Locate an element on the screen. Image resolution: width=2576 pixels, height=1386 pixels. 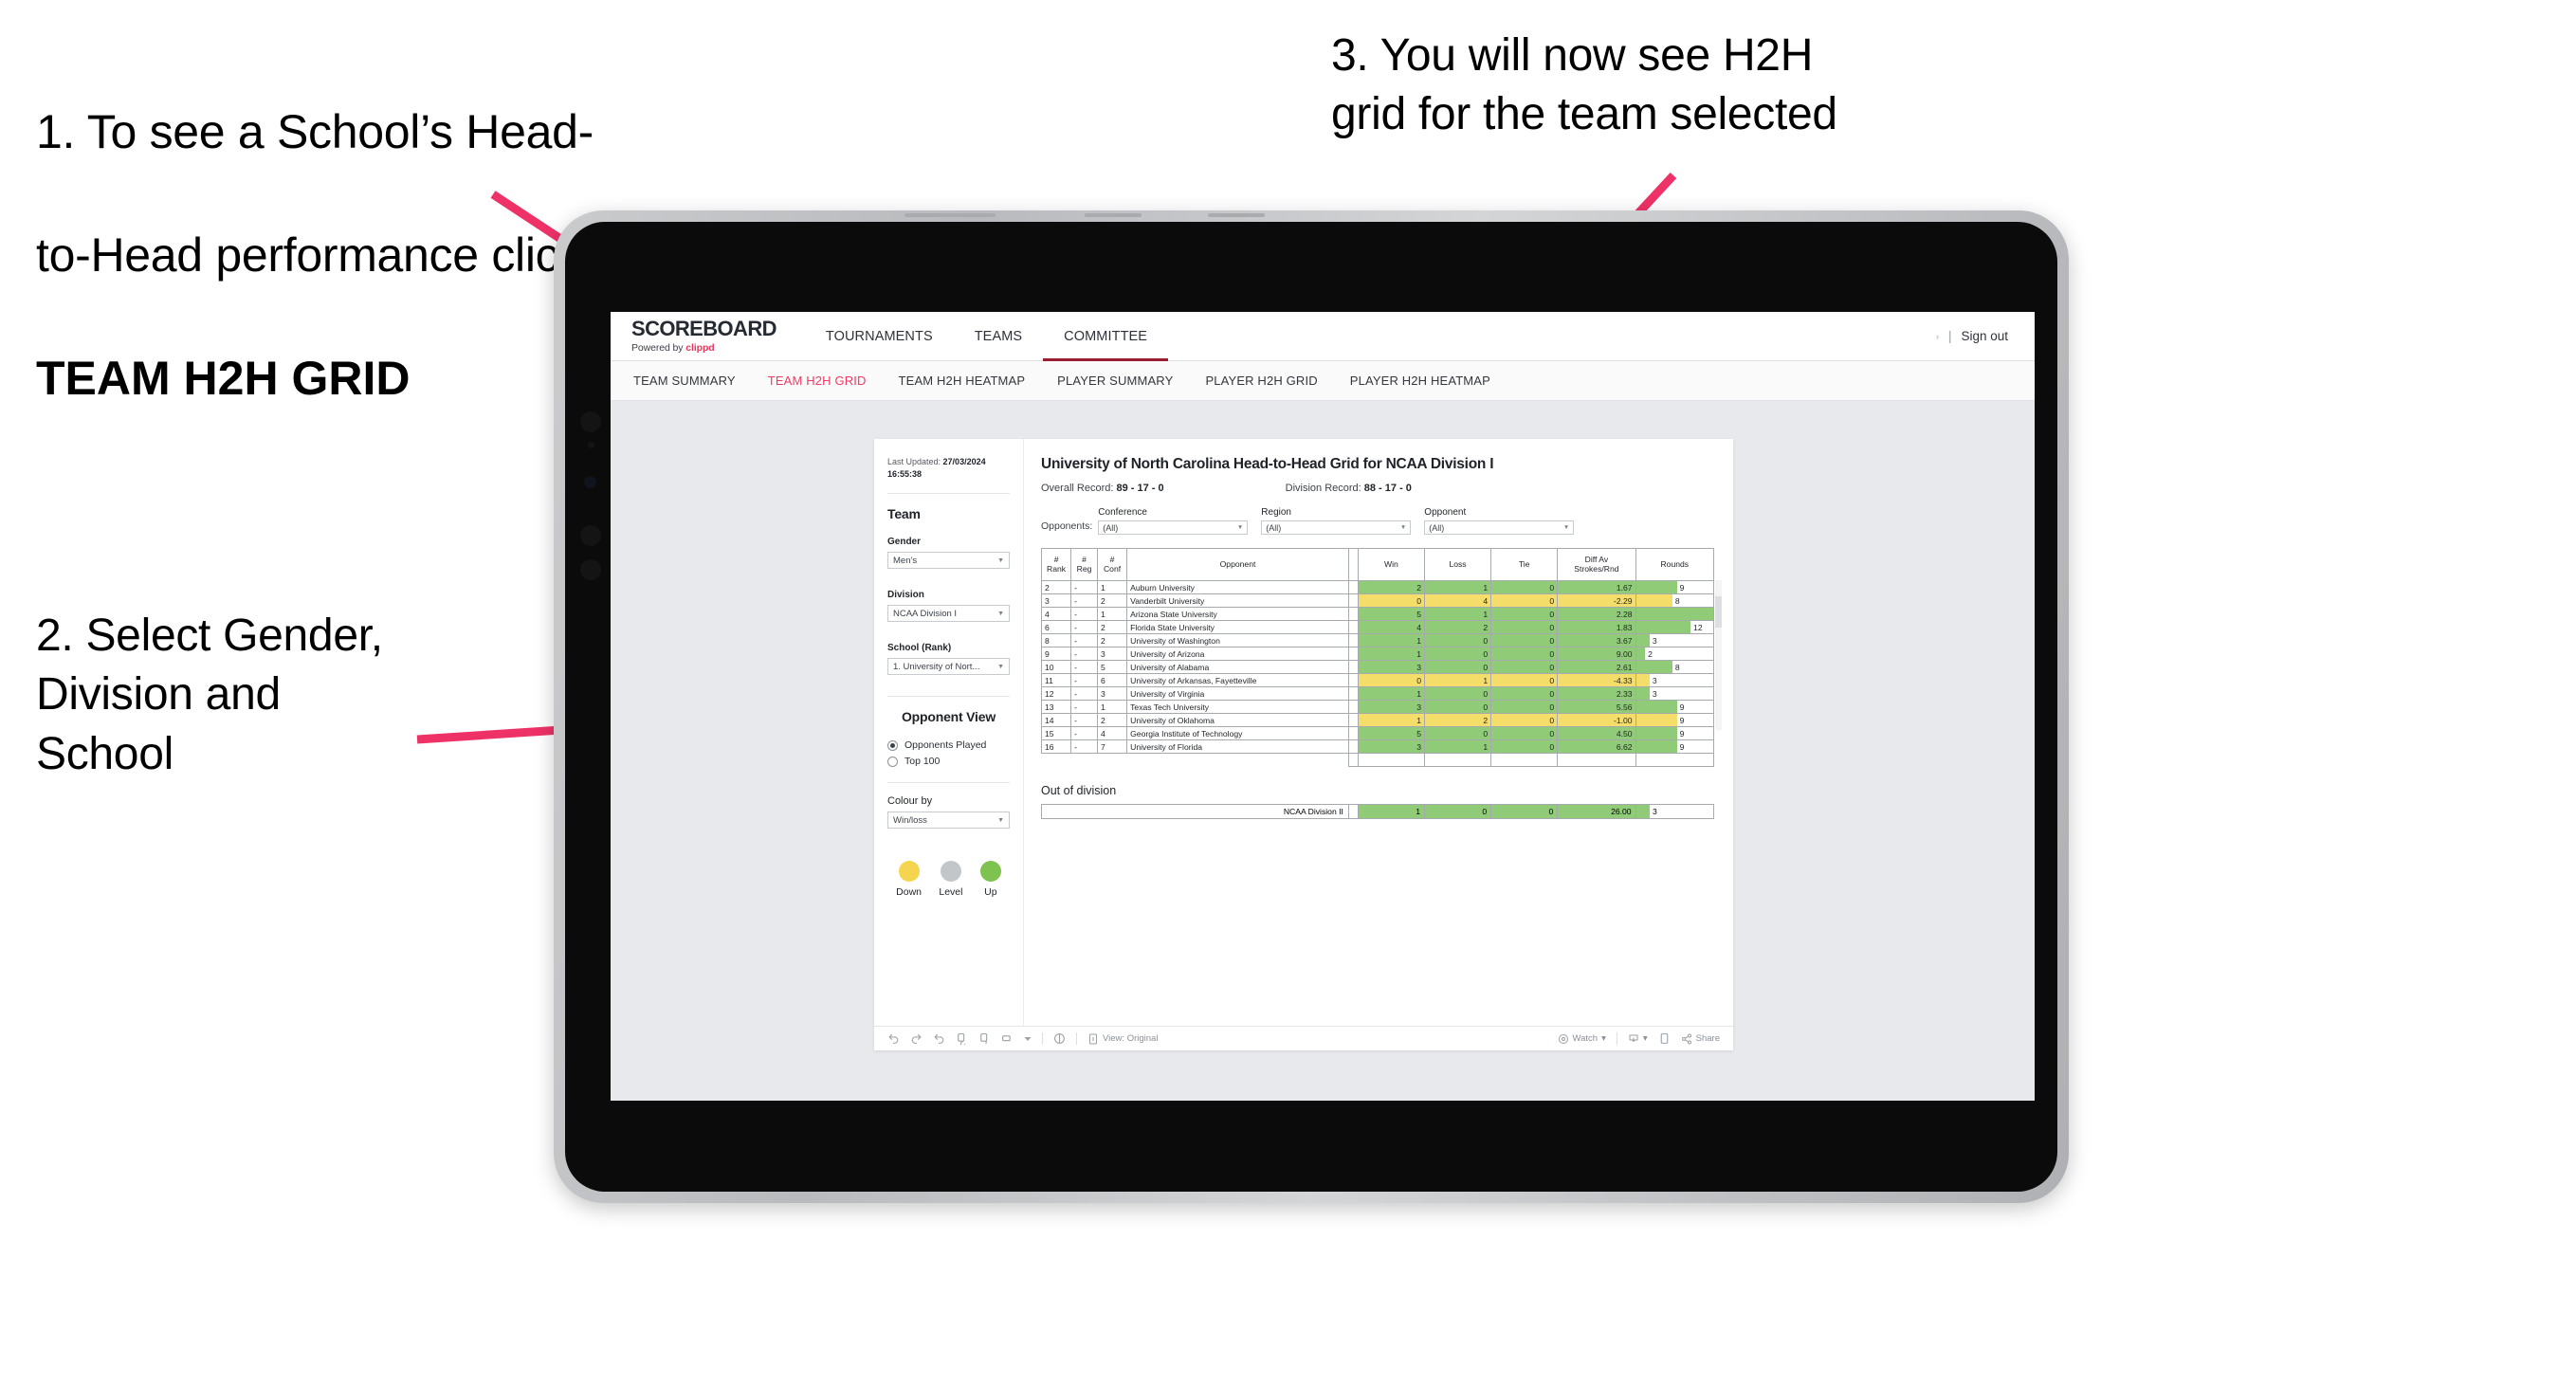
gender-filter-label: Gender is located at coordinates (904, 543).